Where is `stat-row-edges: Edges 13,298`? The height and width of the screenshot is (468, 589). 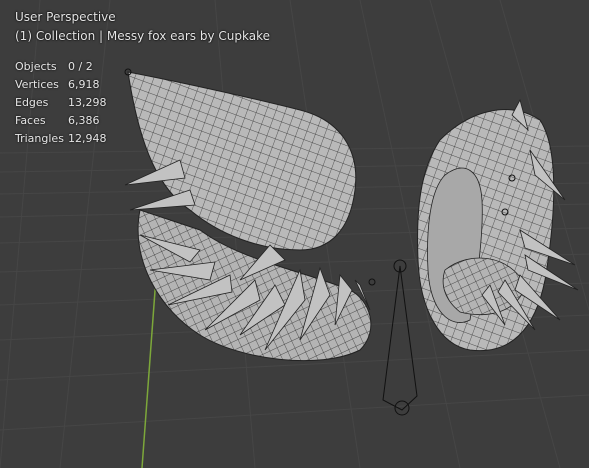 stat-row-edges: Edges 13,298 is located at coordinates (61, 103).